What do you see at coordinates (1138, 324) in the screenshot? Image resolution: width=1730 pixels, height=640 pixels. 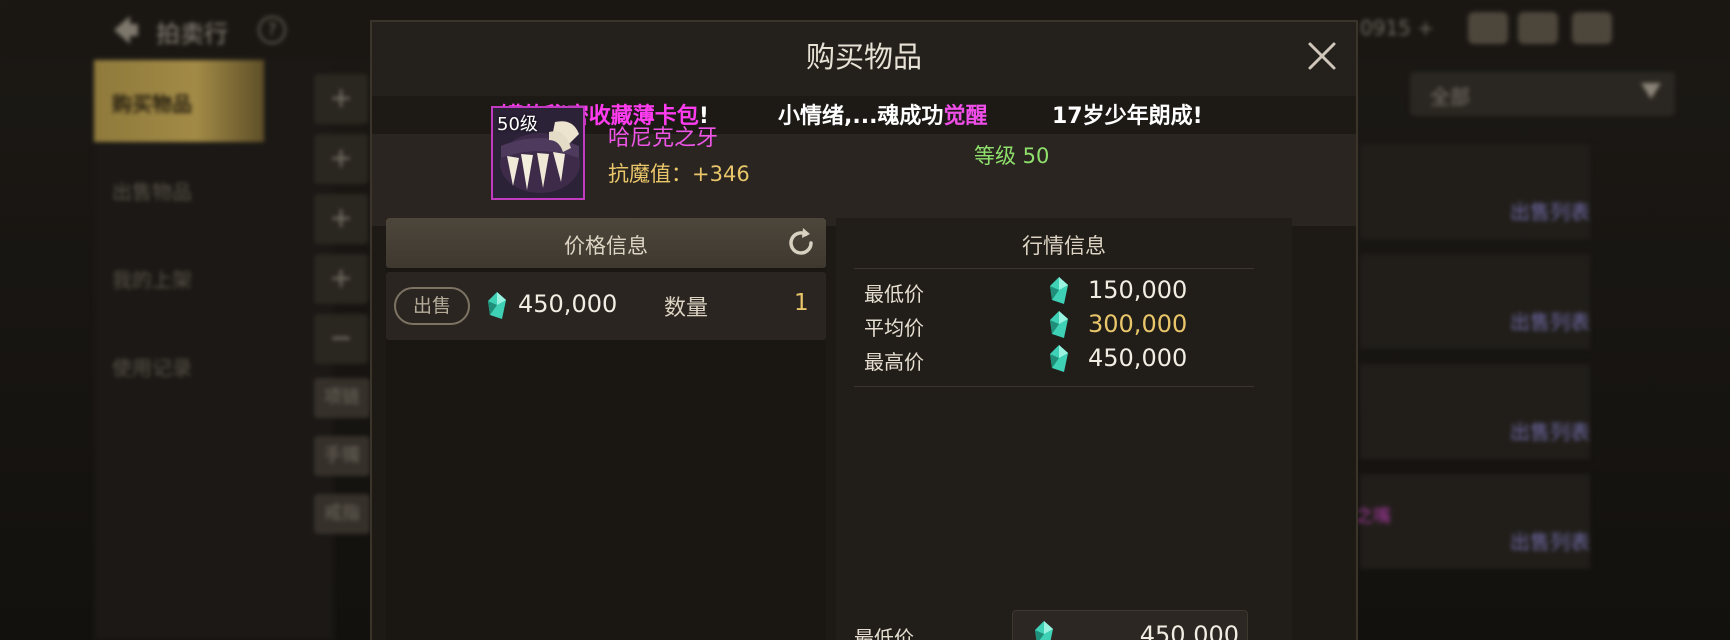 I see `average-price-value: 300,000` at bounding box center [1138, 324].